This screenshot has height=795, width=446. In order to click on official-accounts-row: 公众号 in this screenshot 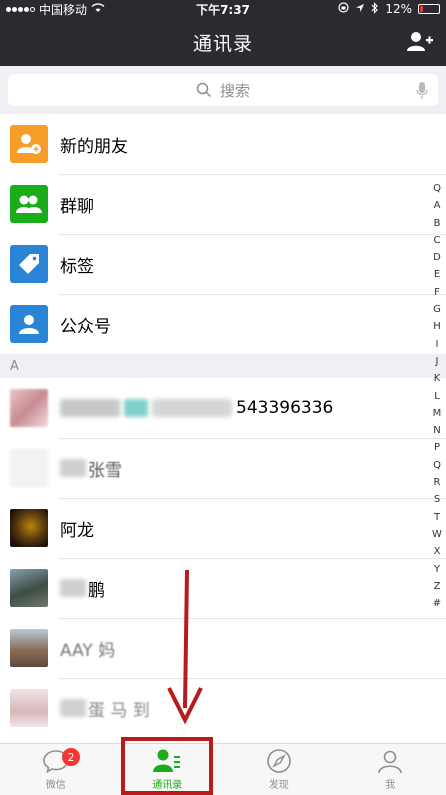, I will do `click(223, 324)`.